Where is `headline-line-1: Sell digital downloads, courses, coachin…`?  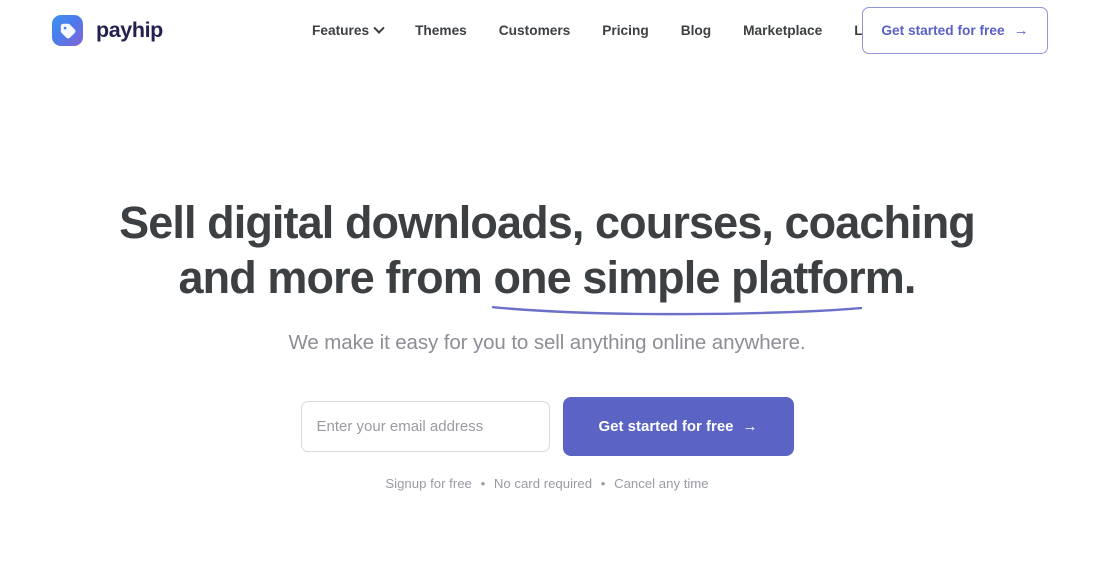 headline-line-1: Sell digital downloads, courses, coachin… is located at coordinates (547, 222).